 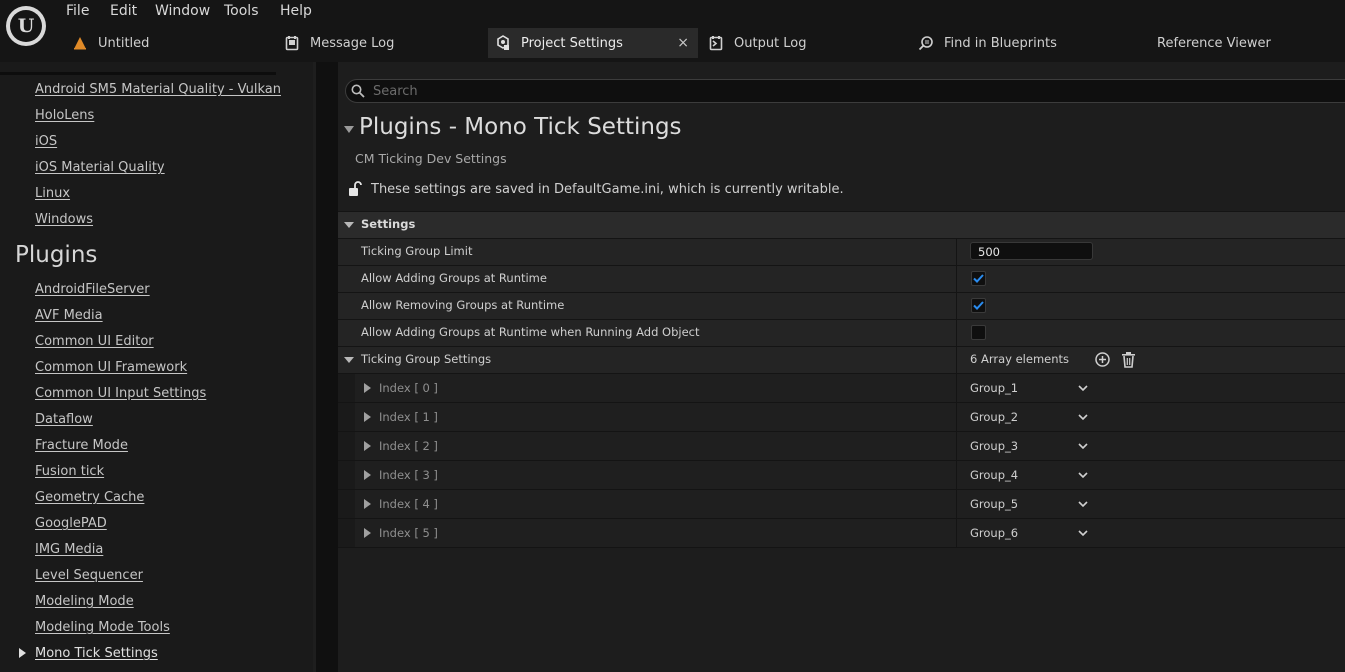 I want to click on settings-icon, so click(x=503, y=43).